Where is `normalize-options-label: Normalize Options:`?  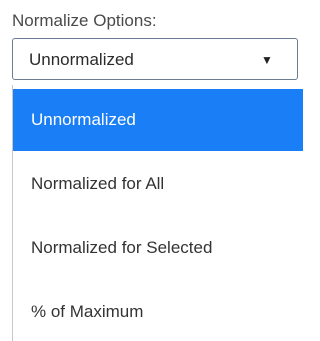 normalize-options-label: Normalize Options: is located at coordinates (84, 20).